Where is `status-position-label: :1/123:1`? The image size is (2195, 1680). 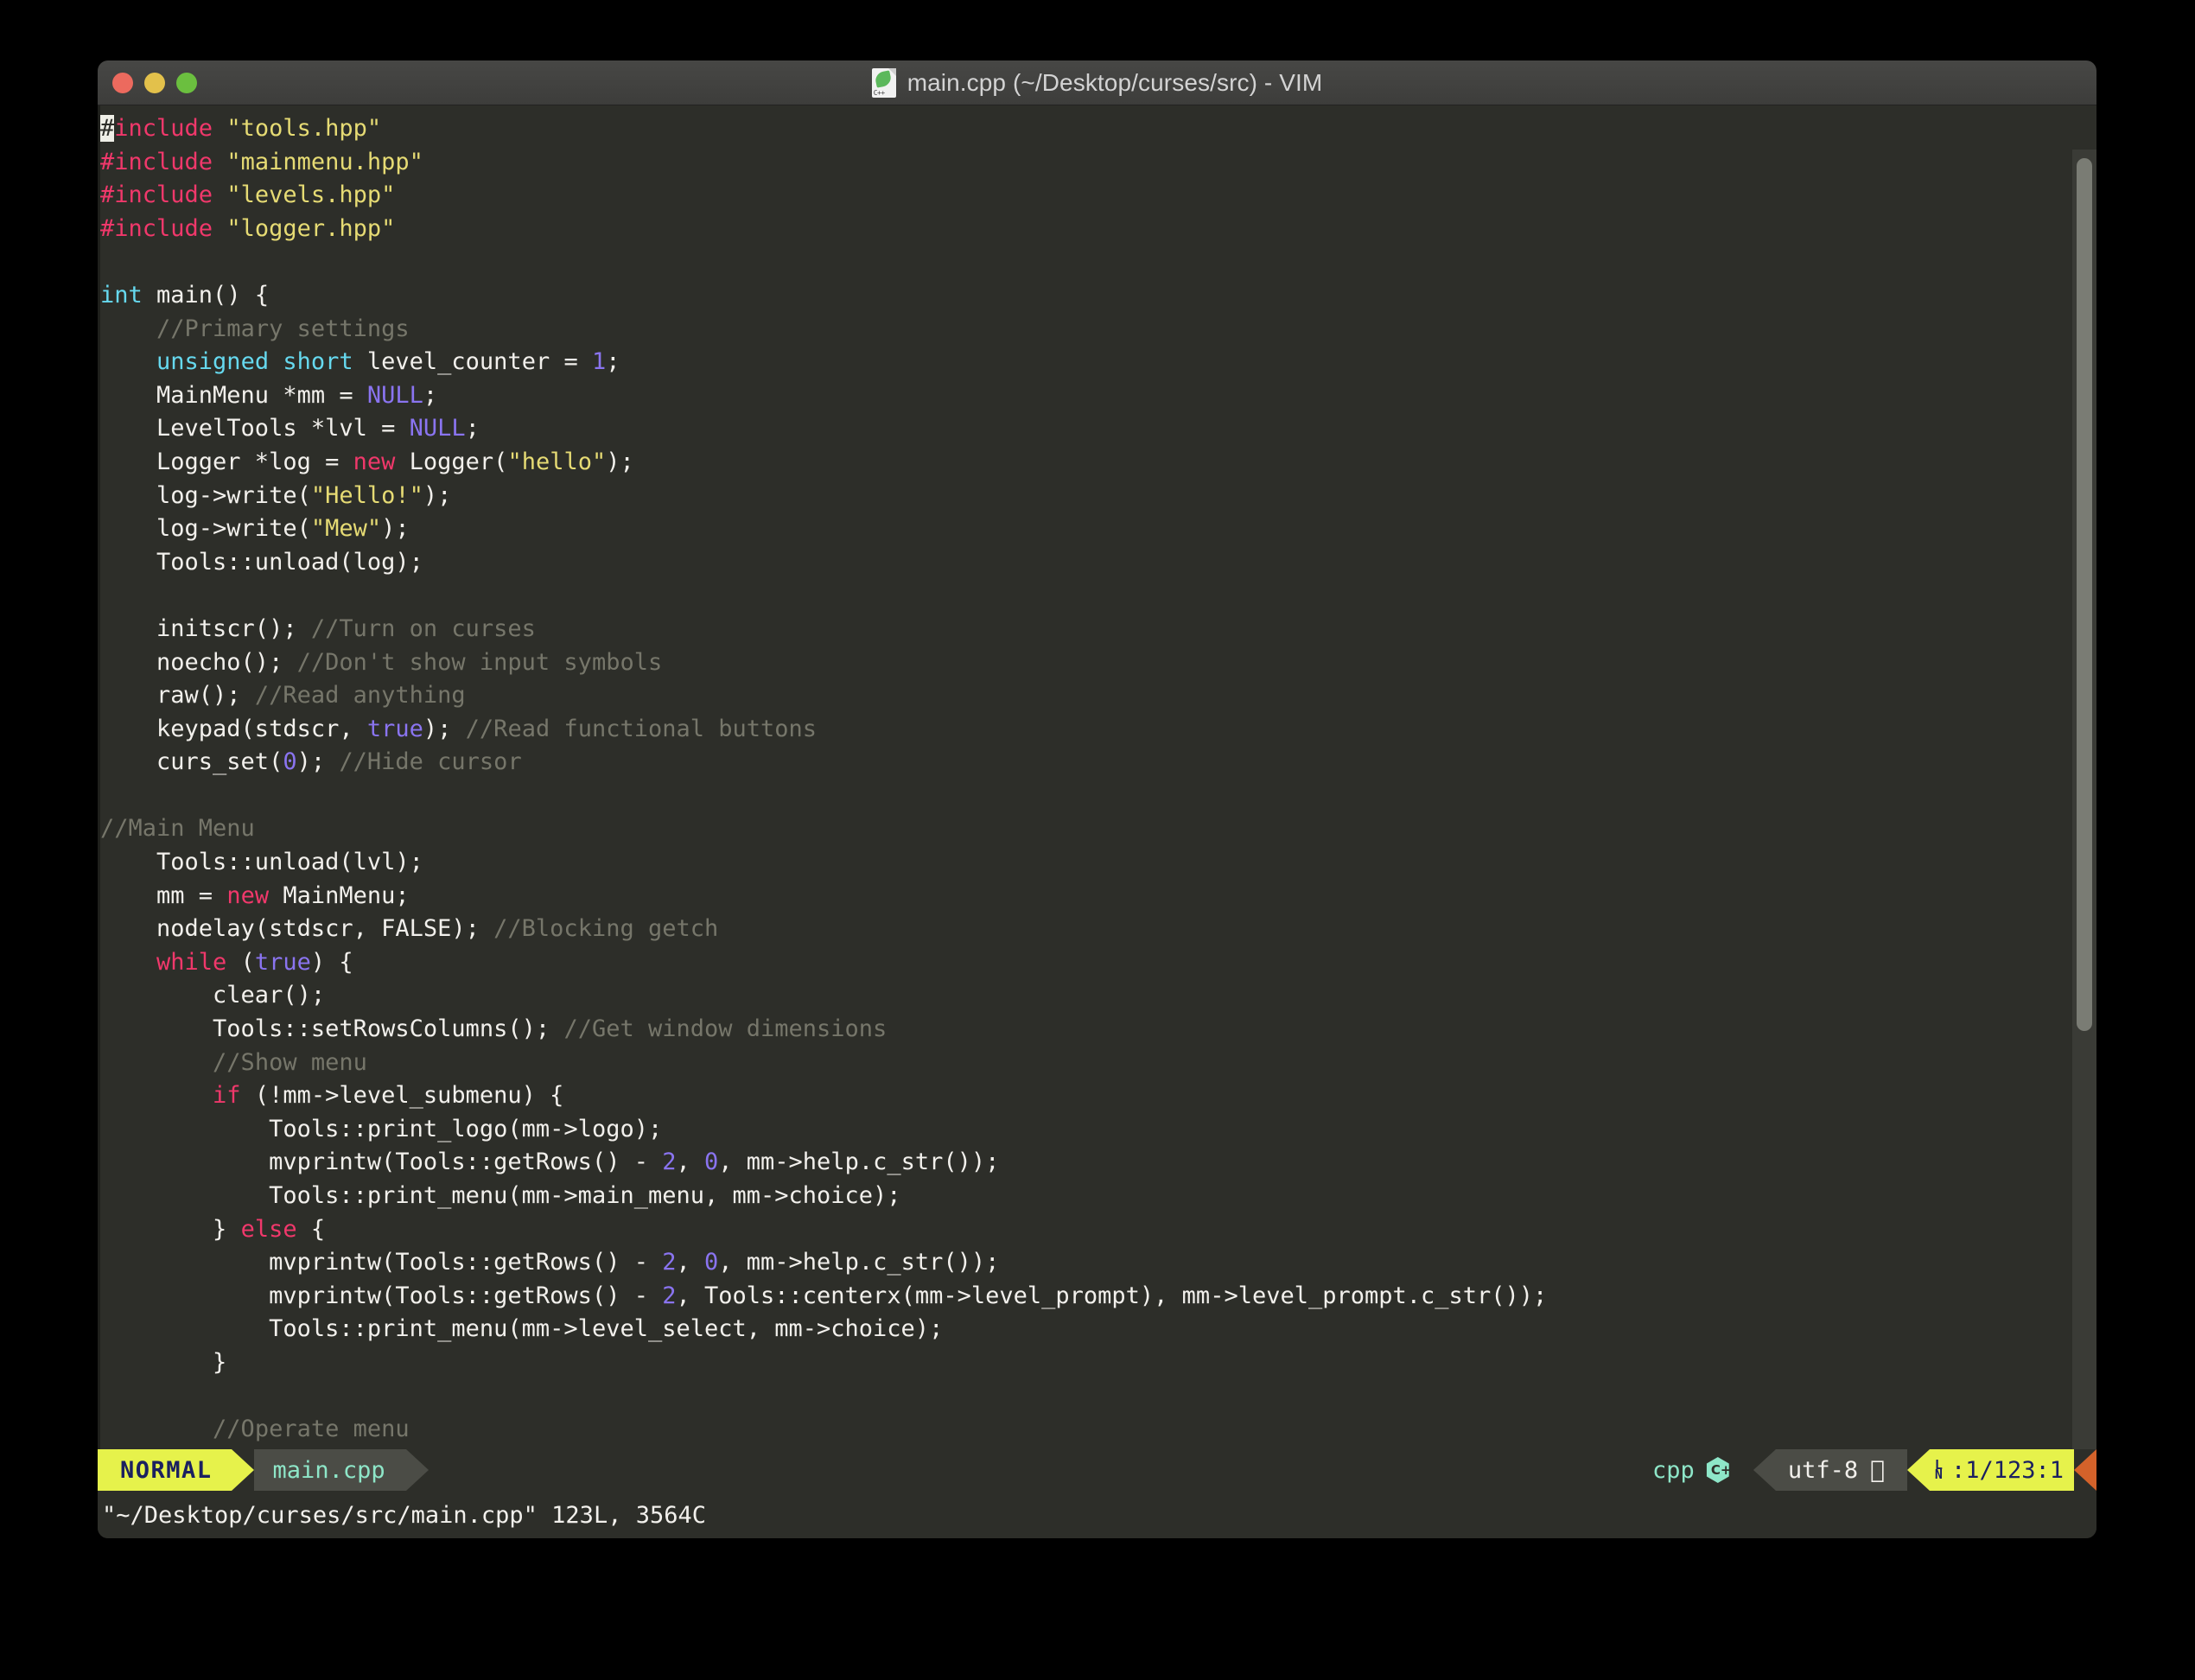
status-position-label: :1/123:1 is located at coordinates (2007, 1470).